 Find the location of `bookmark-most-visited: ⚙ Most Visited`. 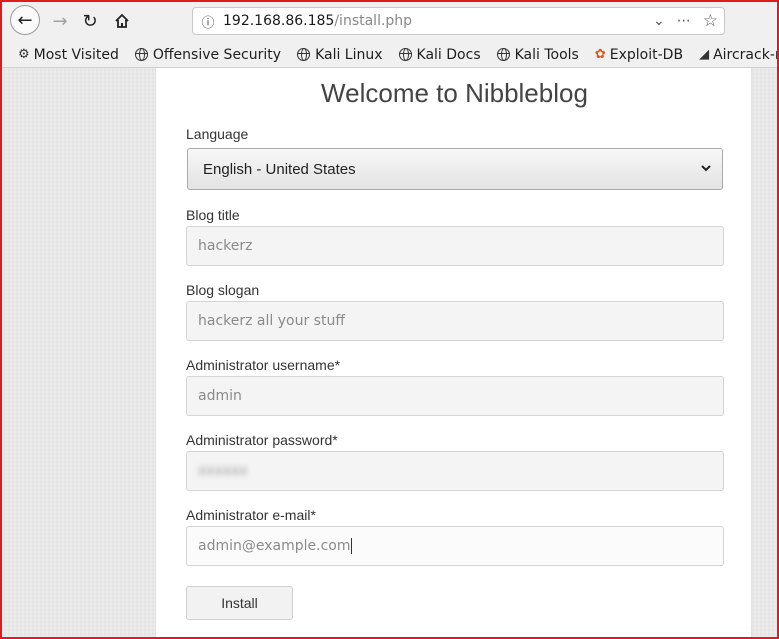

bookmark-most-visited: ⚙ Most Visited is located at coordinates (68, 55).